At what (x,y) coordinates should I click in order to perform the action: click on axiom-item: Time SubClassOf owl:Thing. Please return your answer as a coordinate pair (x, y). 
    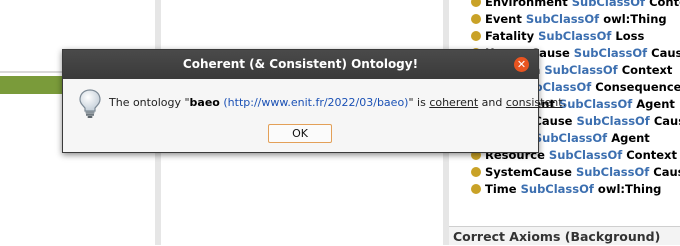
    Looking at the image, I should click on (575, 189).